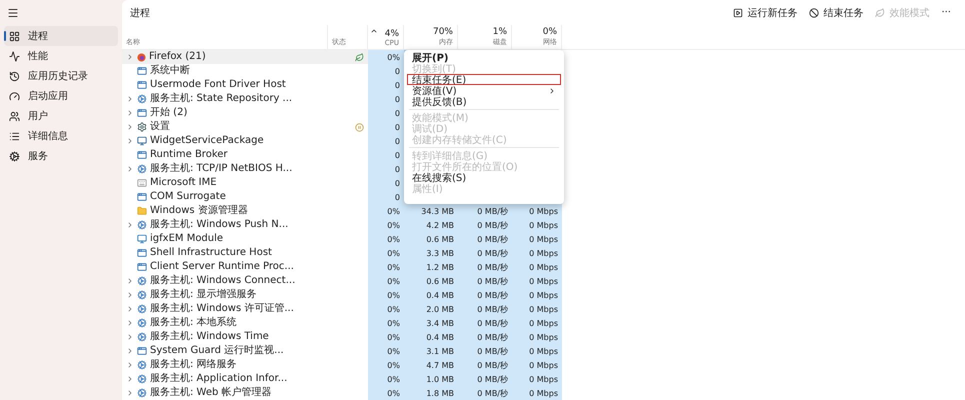  I want to click on process-name: 服务主机: Windows Time, so click(209, 337).